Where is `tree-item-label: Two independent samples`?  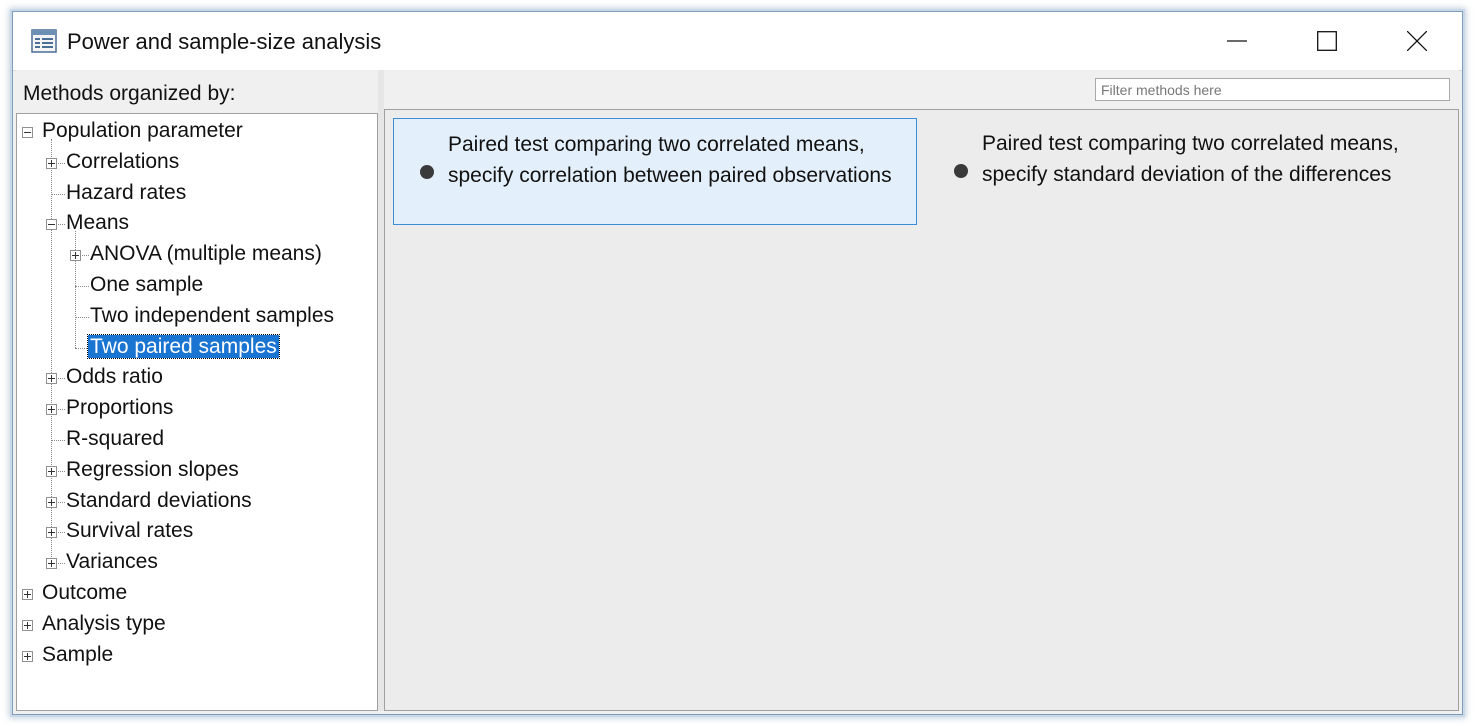
tree-item-label: Two independent samples is located at coordinates (212, 315).